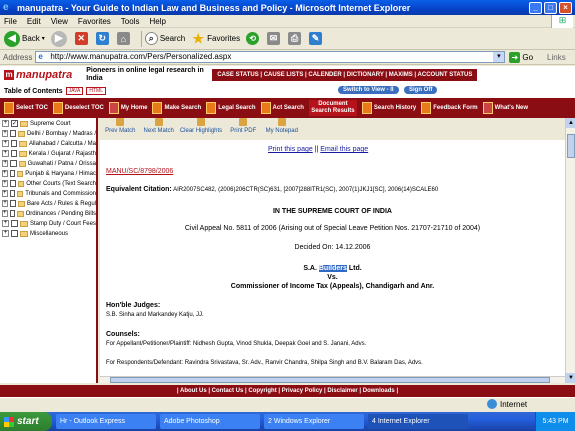 The width and height of the screenshot is (575, 431). What do you see at coordinates (48, 213) in the screenshot?
I see `tree-item: + Ordinances / Pending Bills` at bounding box center [48, 213].